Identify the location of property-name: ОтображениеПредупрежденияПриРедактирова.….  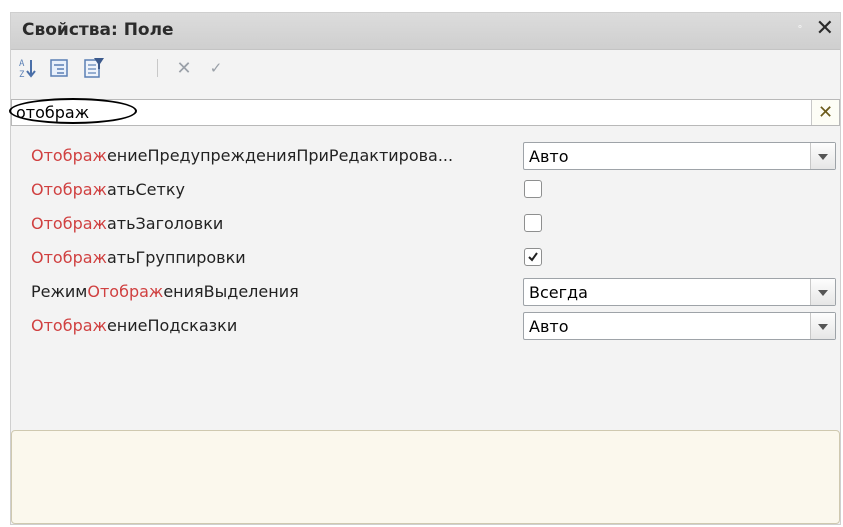
(242, 155).